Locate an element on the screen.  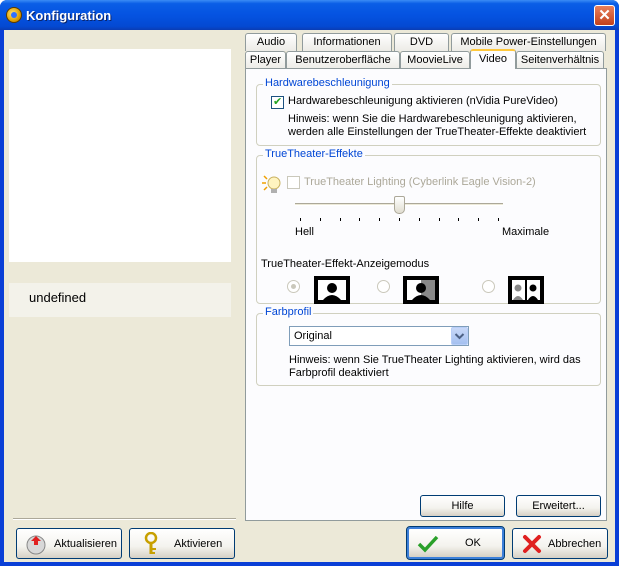
left-separator is located at coordinates (124, 519).